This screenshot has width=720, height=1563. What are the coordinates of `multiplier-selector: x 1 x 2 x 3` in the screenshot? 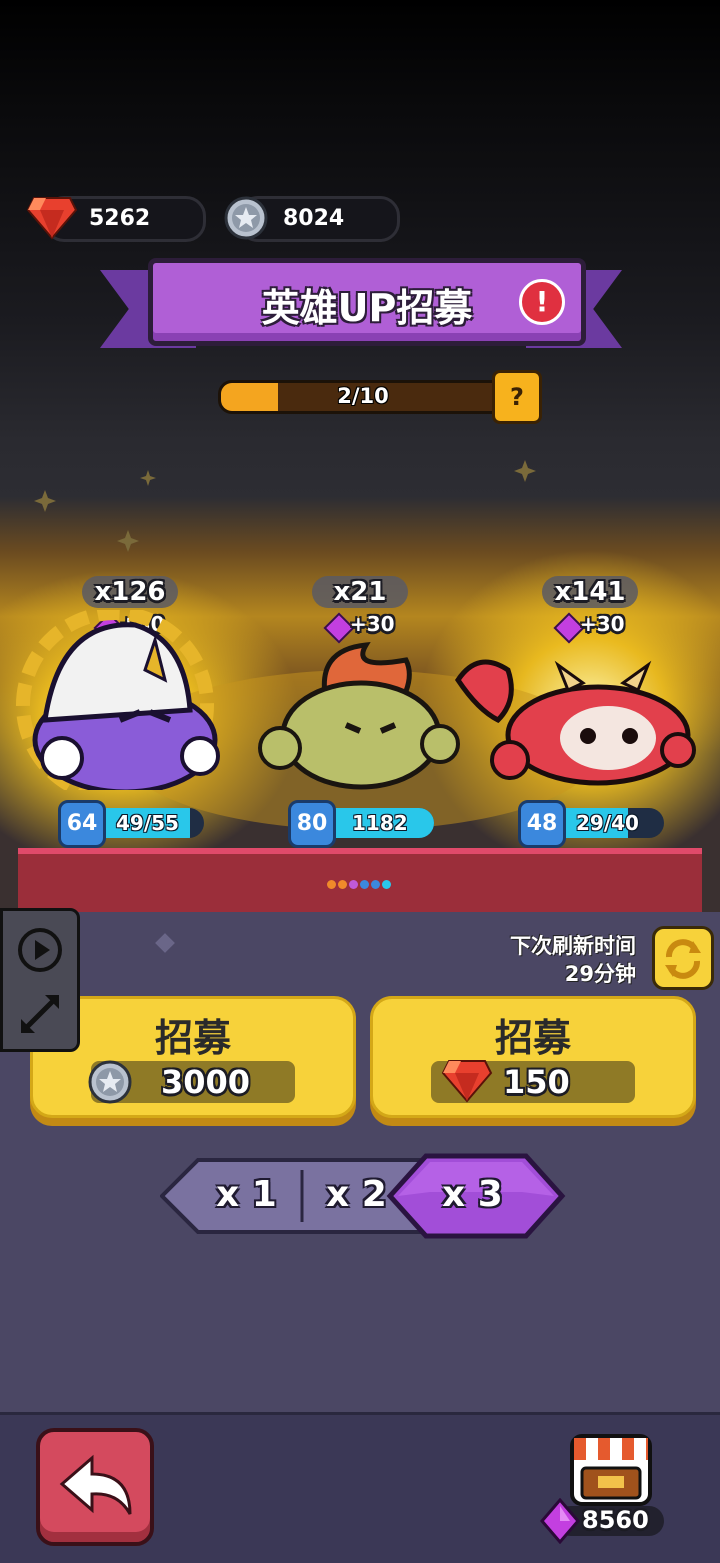 It's located at (363, 1196).